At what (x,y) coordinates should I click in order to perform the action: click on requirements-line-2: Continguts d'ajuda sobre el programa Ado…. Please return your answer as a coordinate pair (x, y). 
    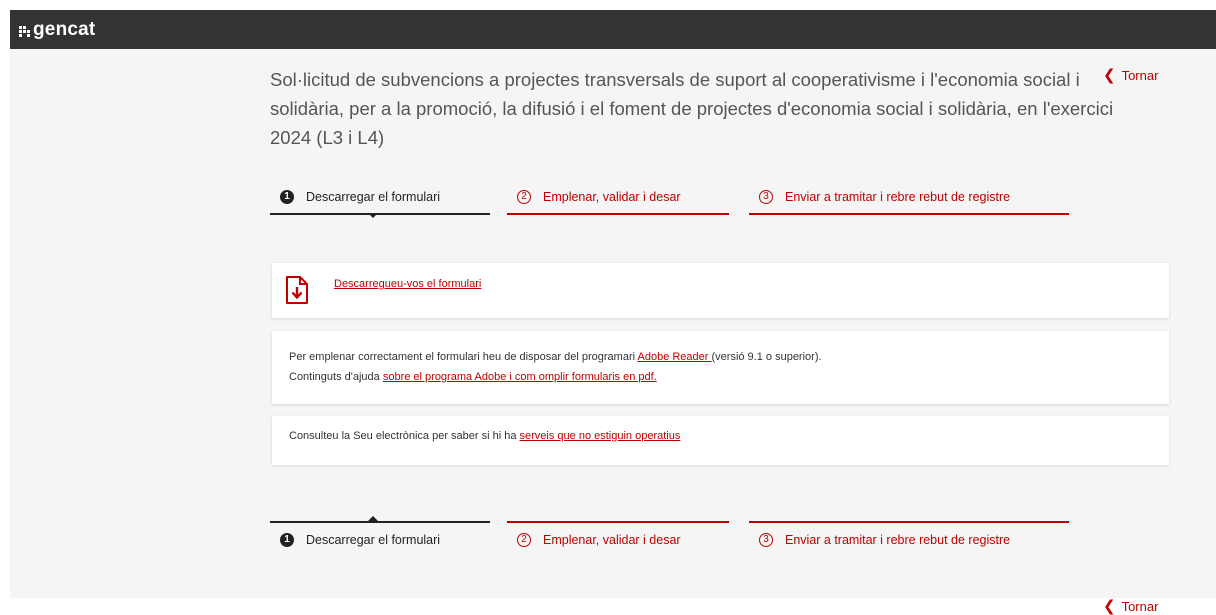
    Looking at the image, I should click on (729, 377).